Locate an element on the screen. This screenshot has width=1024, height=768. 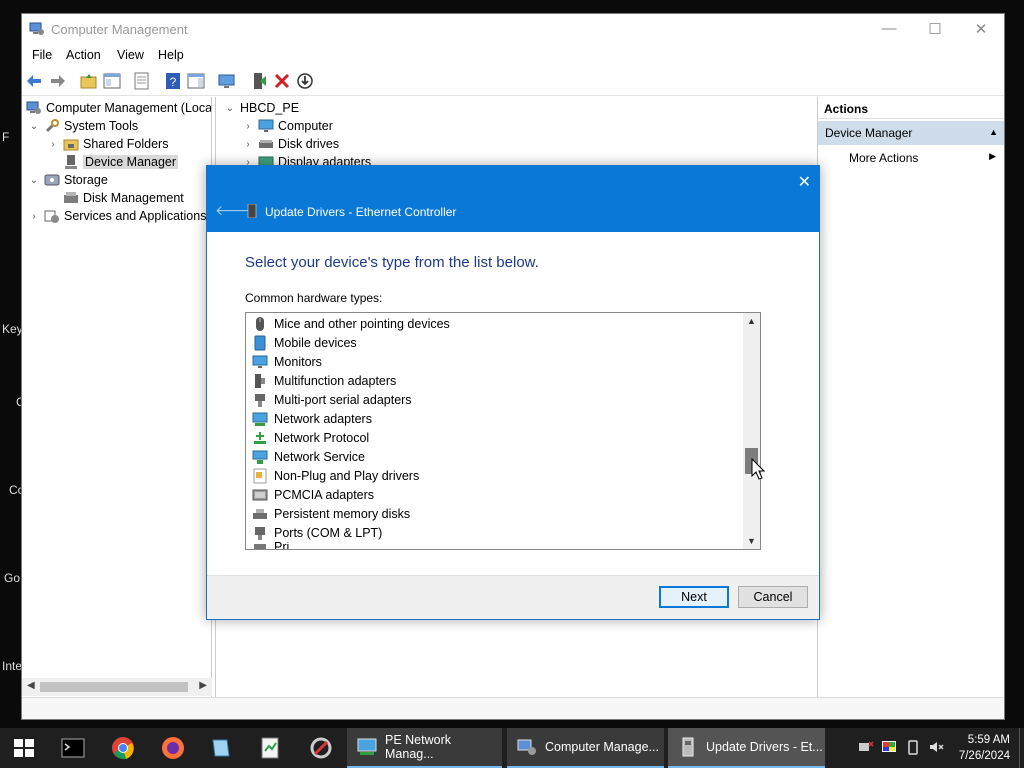
list-item: Non-Plug and Play drivers is located at coordinates (335, 475).